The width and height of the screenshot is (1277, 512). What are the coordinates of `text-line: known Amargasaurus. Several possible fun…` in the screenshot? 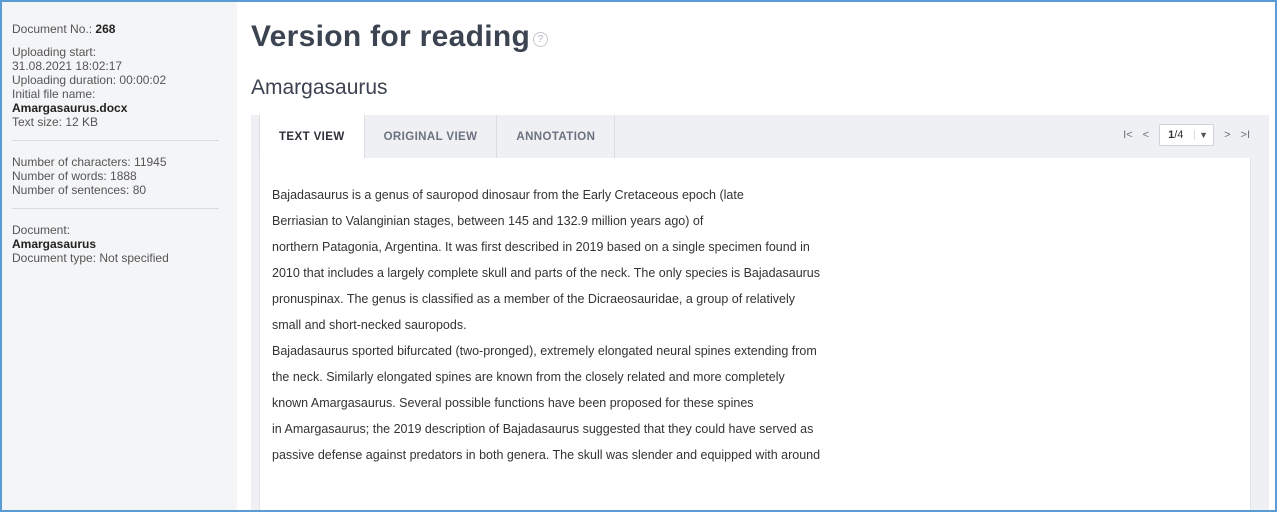 It's located at (513, 403).